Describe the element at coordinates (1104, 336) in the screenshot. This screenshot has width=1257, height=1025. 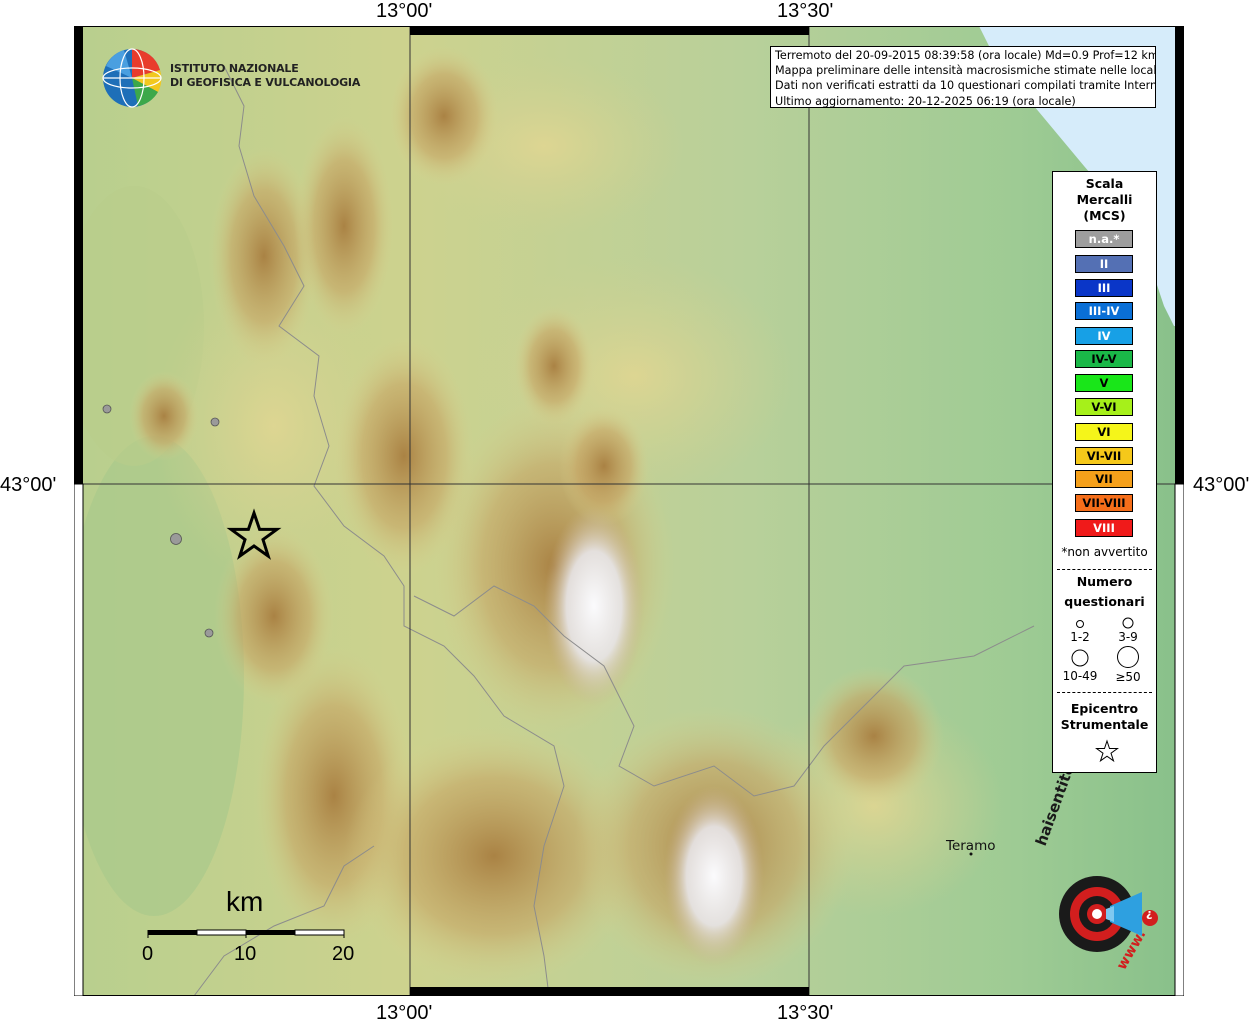
I see `mcs-class-4: IV` at that location.